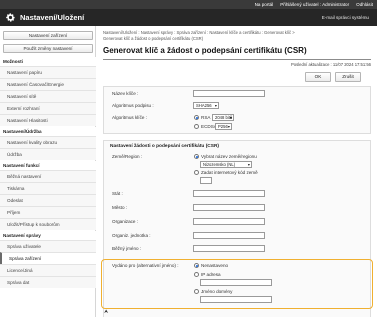 Image resolution: width=377 pixels, height=317 pixels. I want to click on title-bar: Nastavení/Uložení E-mail správci systému, so click(188, 17).